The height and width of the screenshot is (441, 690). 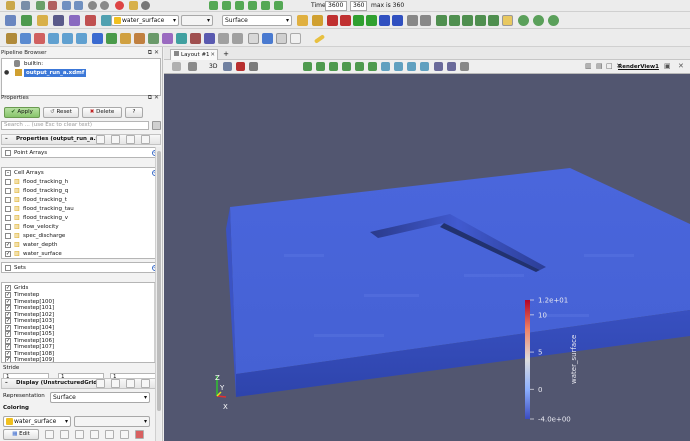 What do you see at coordinates (77, 209) in the screenshot?
I see `cell-array-row: ▥ flood_tracking_tau` at bounding box center [77, 209].